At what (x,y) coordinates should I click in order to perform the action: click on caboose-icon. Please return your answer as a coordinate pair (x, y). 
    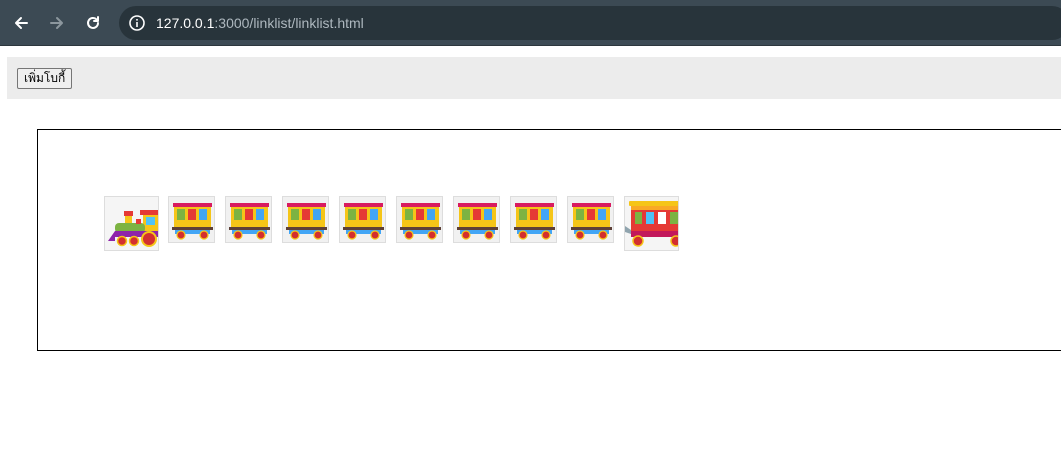
    Looking at the image, I should click on (651, 224).